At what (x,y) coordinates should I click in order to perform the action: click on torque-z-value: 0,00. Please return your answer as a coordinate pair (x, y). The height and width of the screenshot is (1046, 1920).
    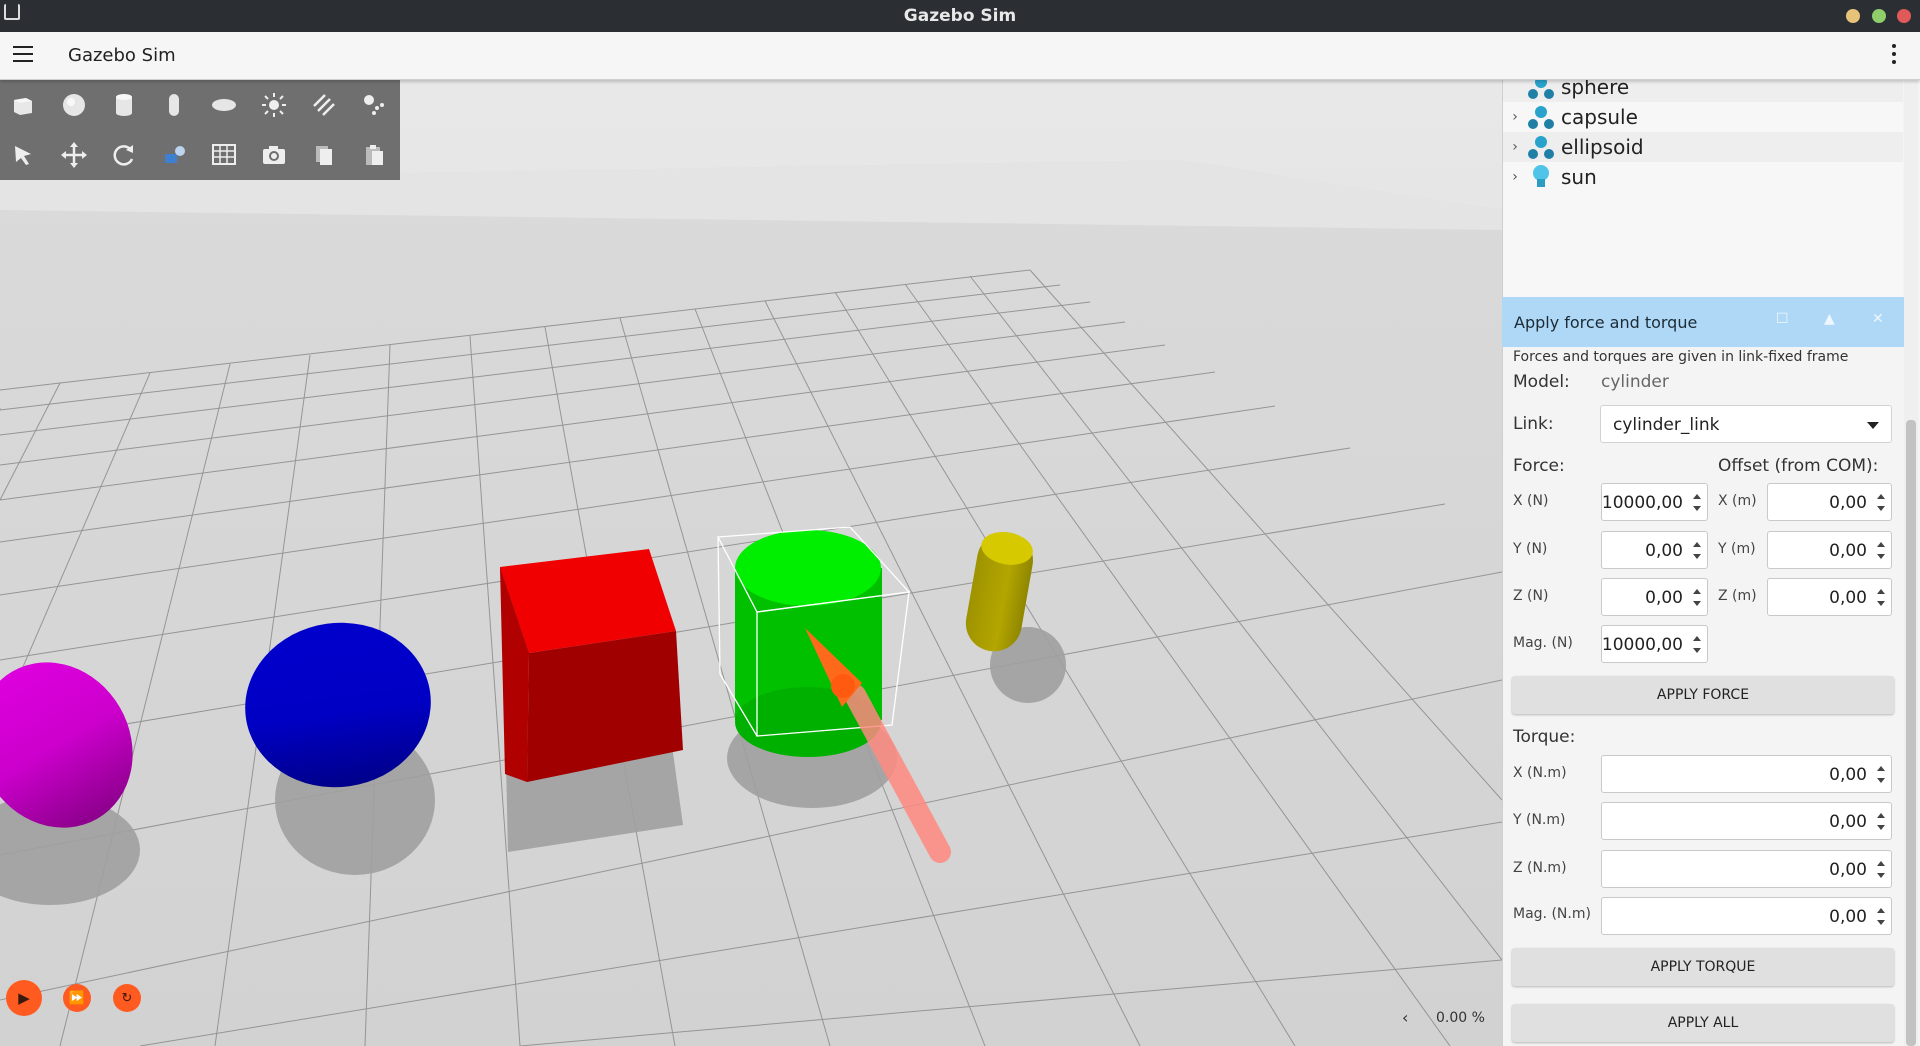
    Looking at the image, I should click on (1848, 870).